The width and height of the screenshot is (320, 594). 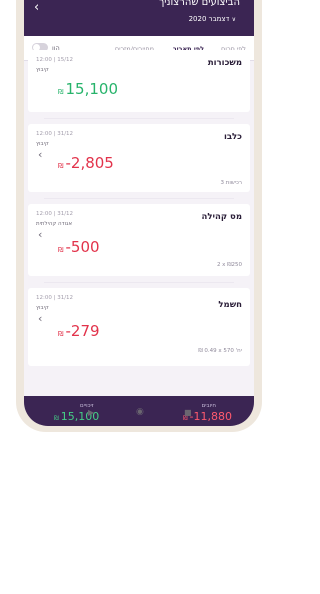 I want to click on chevron-down-icon: ∨, so click(x=233, y=19).